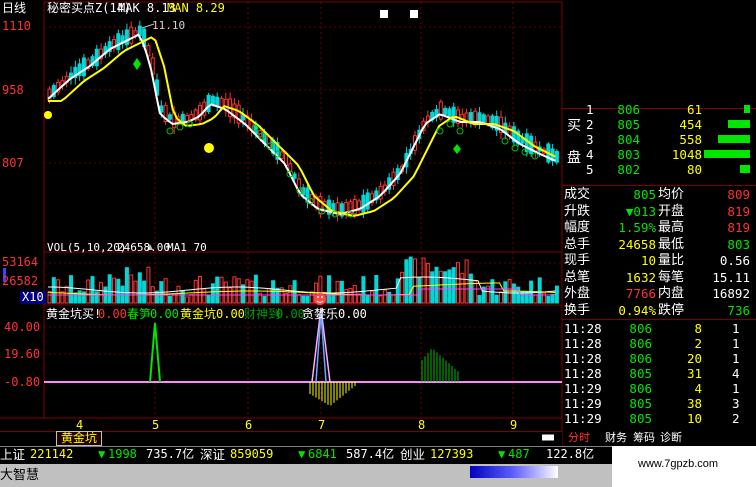 This screenshot has height=487, width=756. I want to click on signal-dot-mid, so click(209, 148).